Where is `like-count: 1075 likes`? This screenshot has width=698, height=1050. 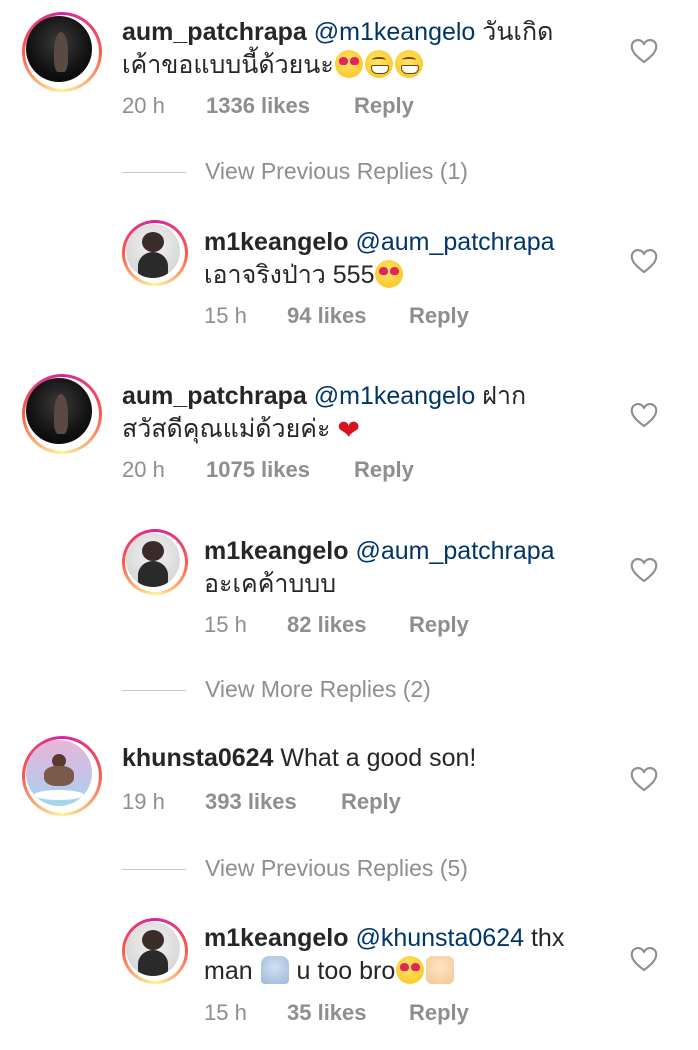
like-count: 1075 likes is located at coordinates (258, 470).